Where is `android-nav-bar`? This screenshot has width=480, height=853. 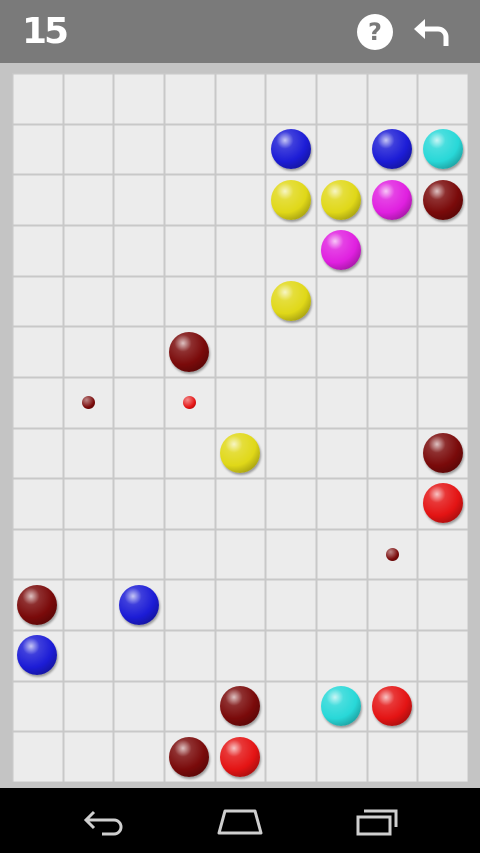
android-nav-bar is located at coordinates (240, 820).